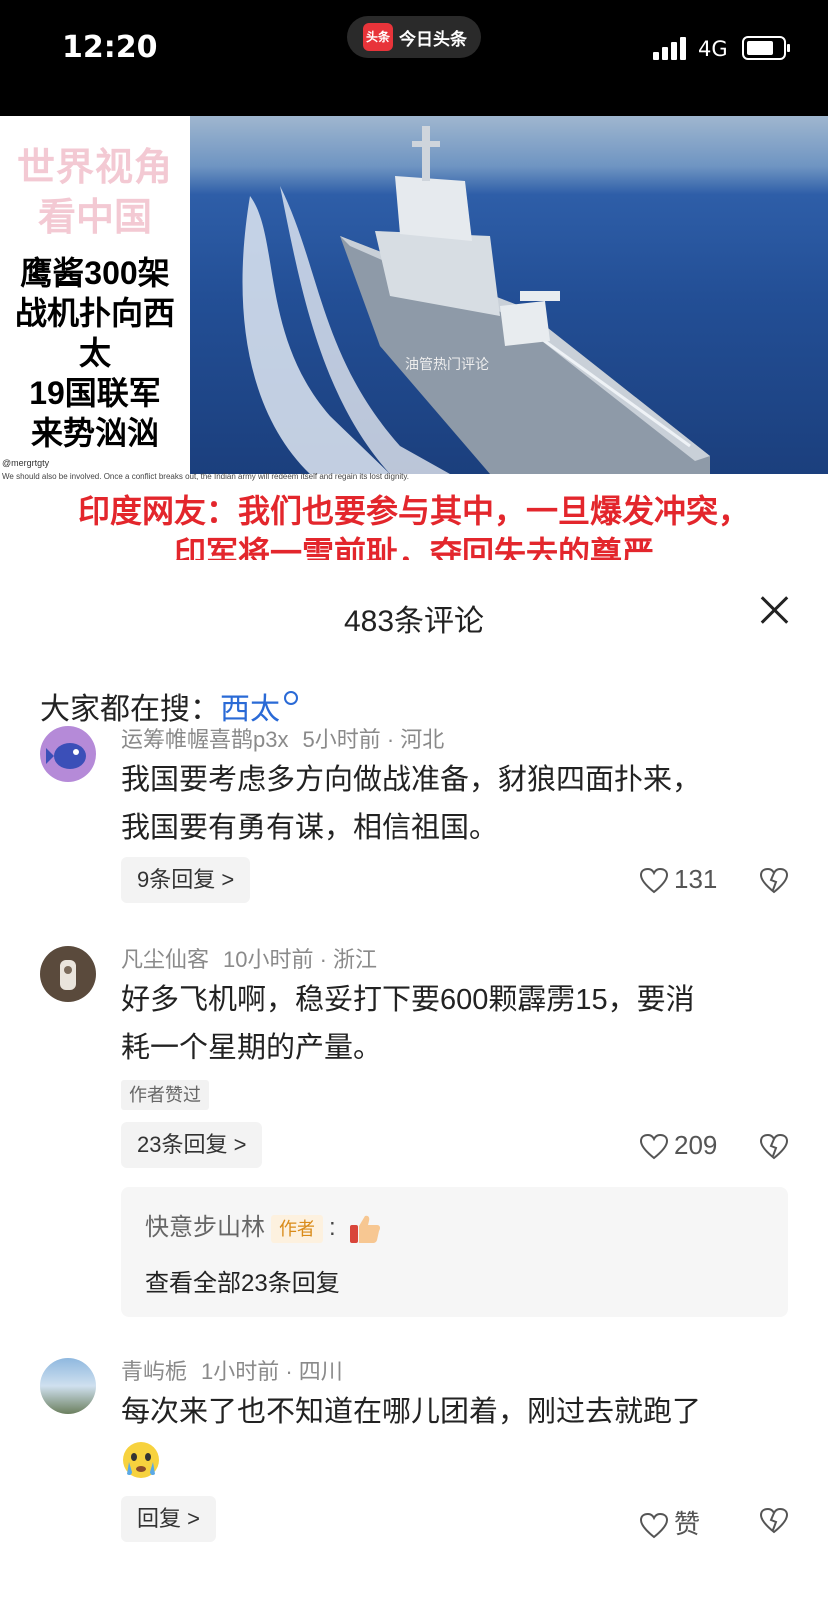 The height and width of the screenshot is (1613, 828). I want to click on battery-icon, so click(766, 48).